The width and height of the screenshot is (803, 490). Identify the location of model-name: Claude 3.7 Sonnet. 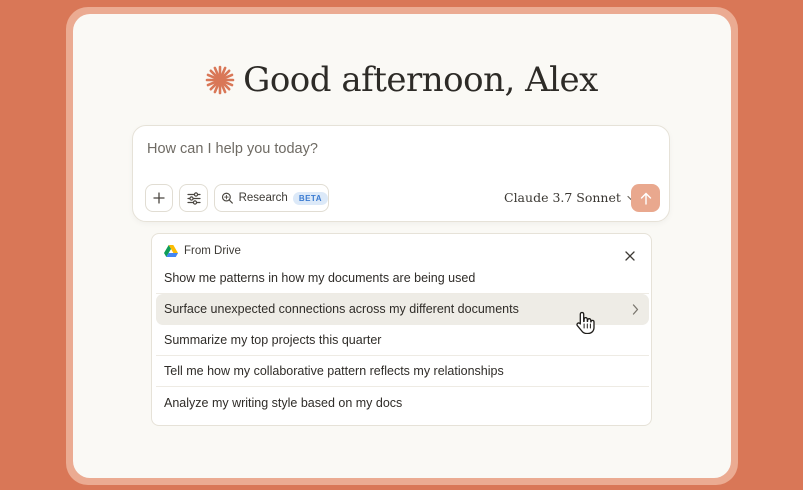
(562, 197).